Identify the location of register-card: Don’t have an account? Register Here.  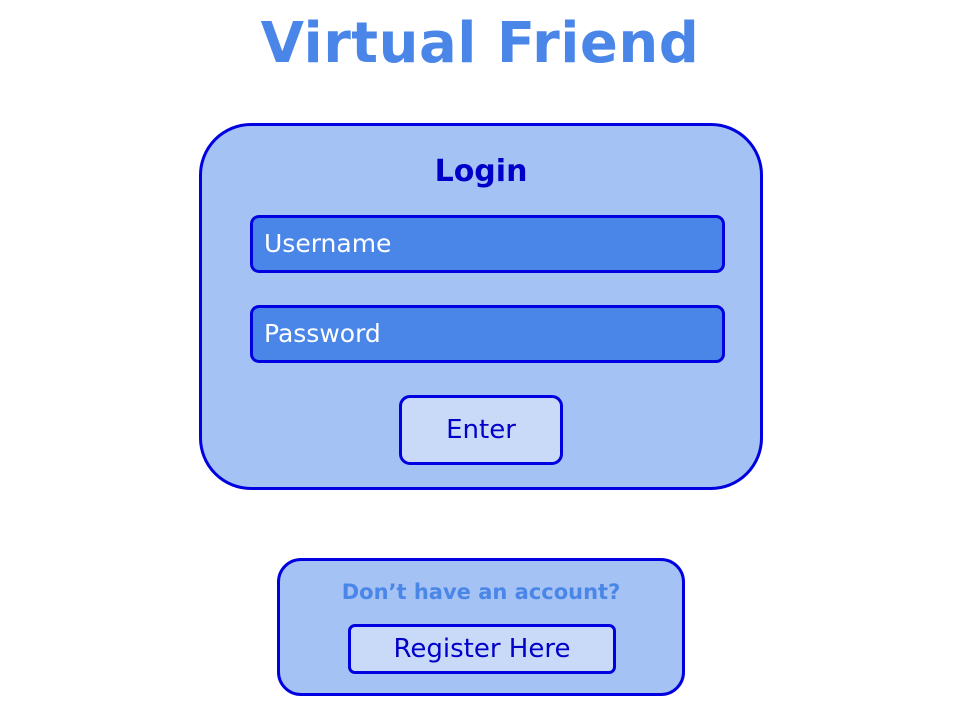
(481, 627).